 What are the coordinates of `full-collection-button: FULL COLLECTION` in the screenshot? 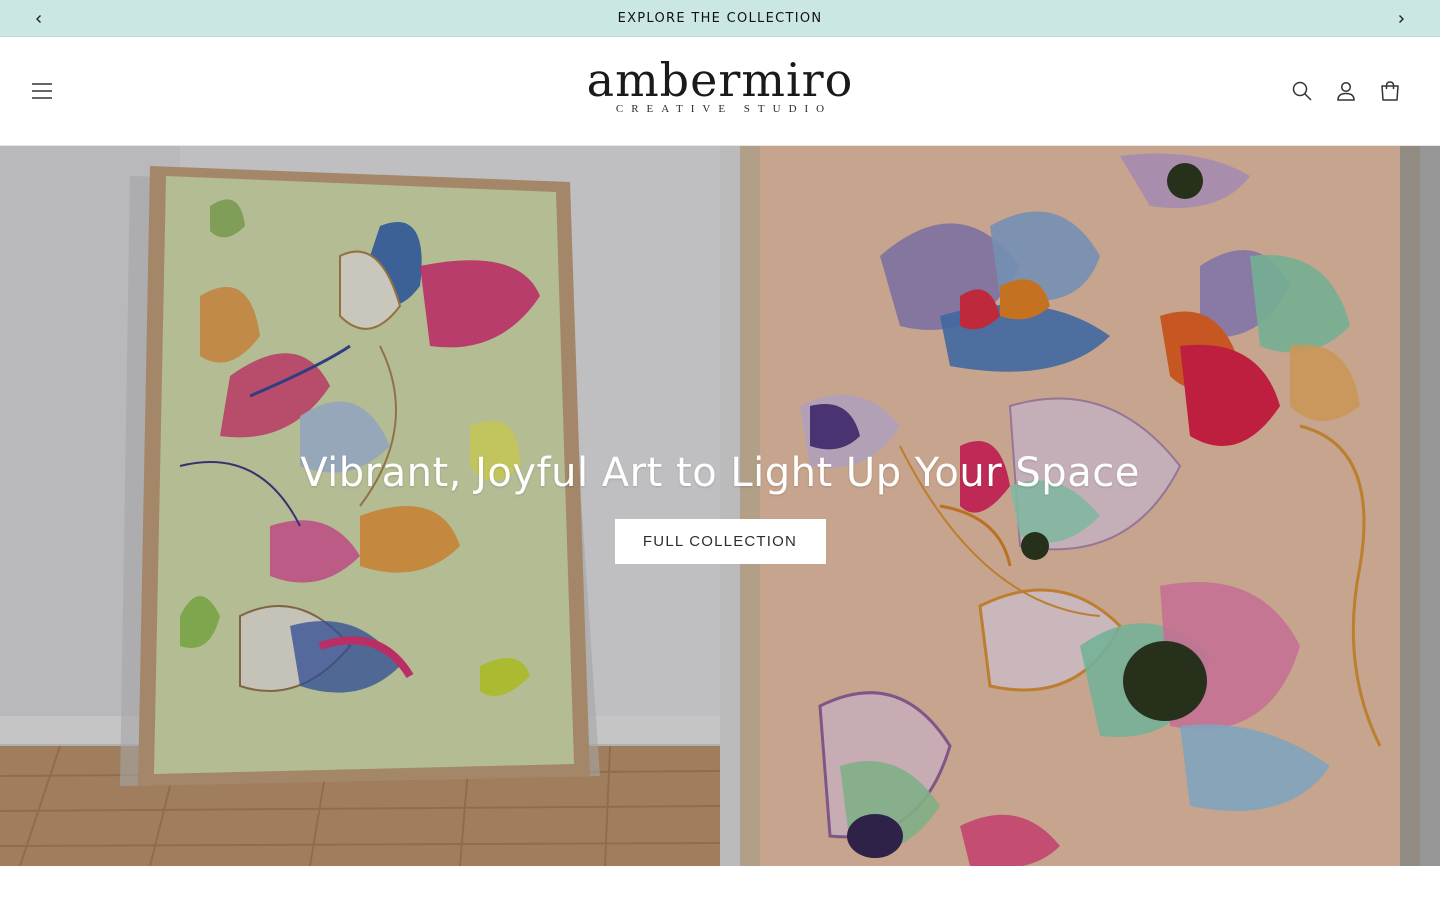 It's located at (720, 541).